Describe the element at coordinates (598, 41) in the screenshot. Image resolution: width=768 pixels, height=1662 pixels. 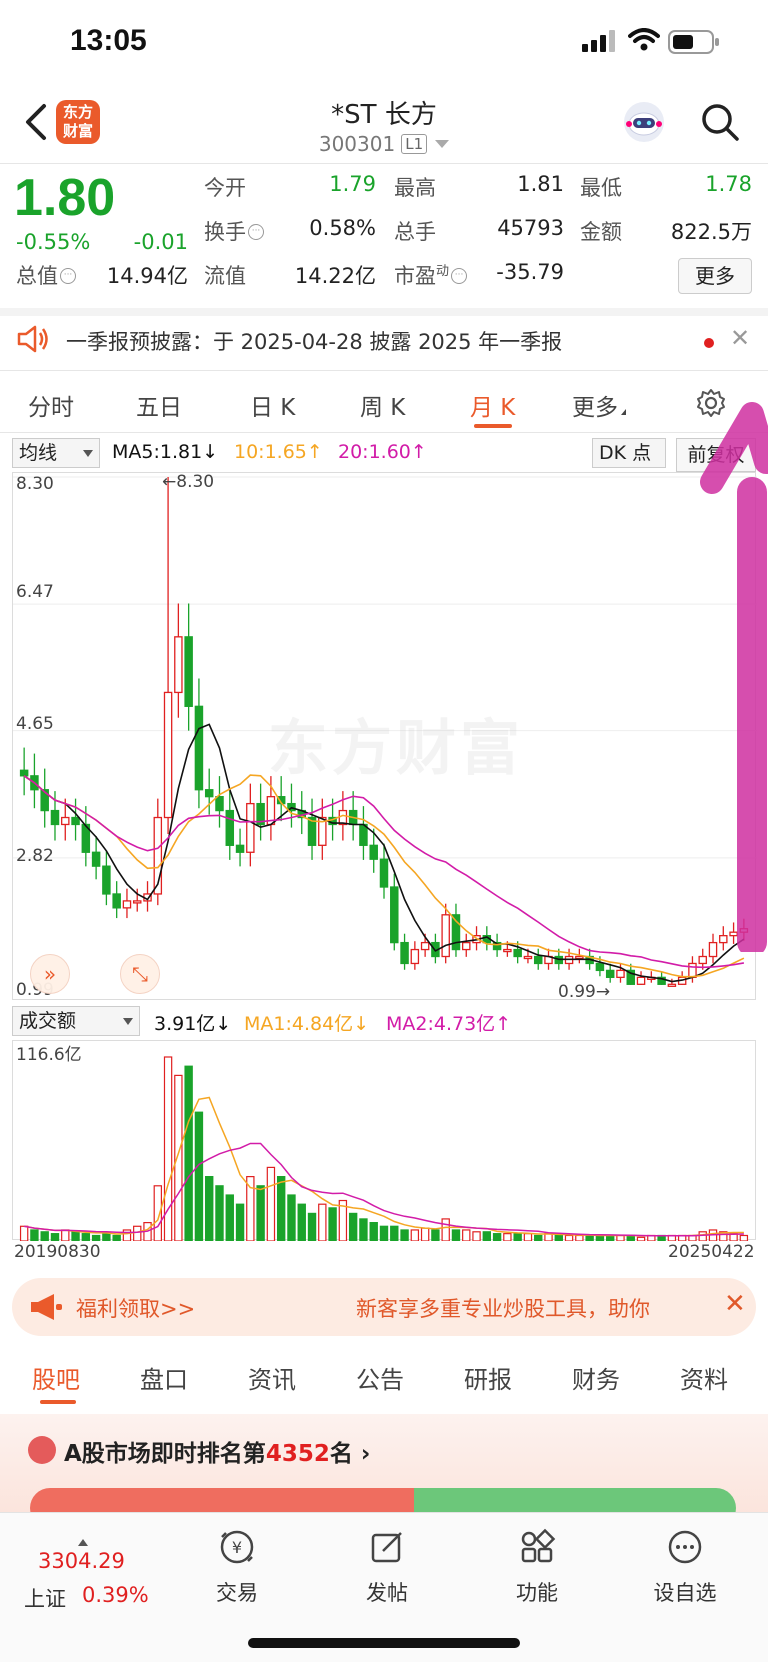
I see `cellular-signal-icon` at that location.